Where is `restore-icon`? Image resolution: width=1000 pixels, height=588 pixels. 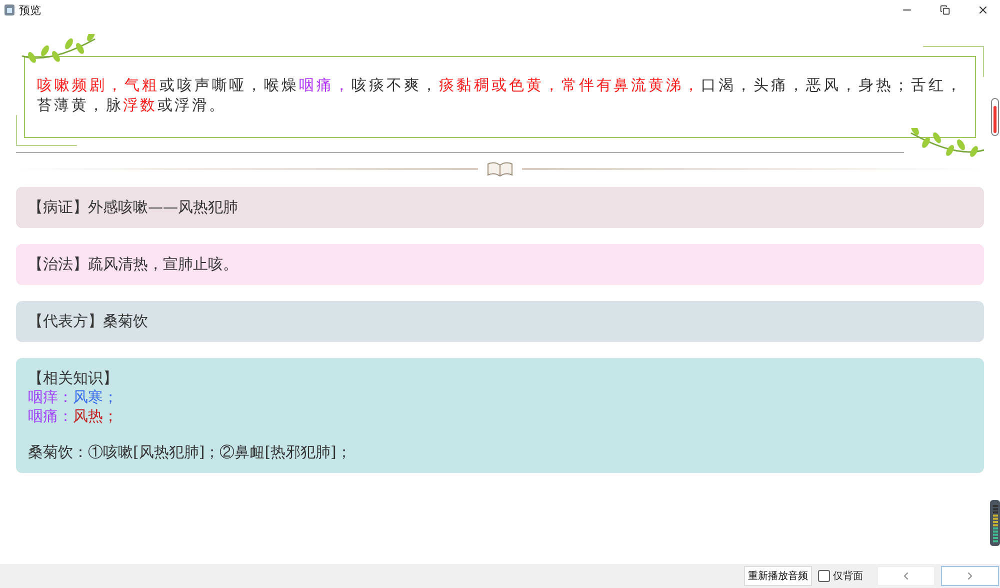 restore-icon is located at coordinates (945, 10).